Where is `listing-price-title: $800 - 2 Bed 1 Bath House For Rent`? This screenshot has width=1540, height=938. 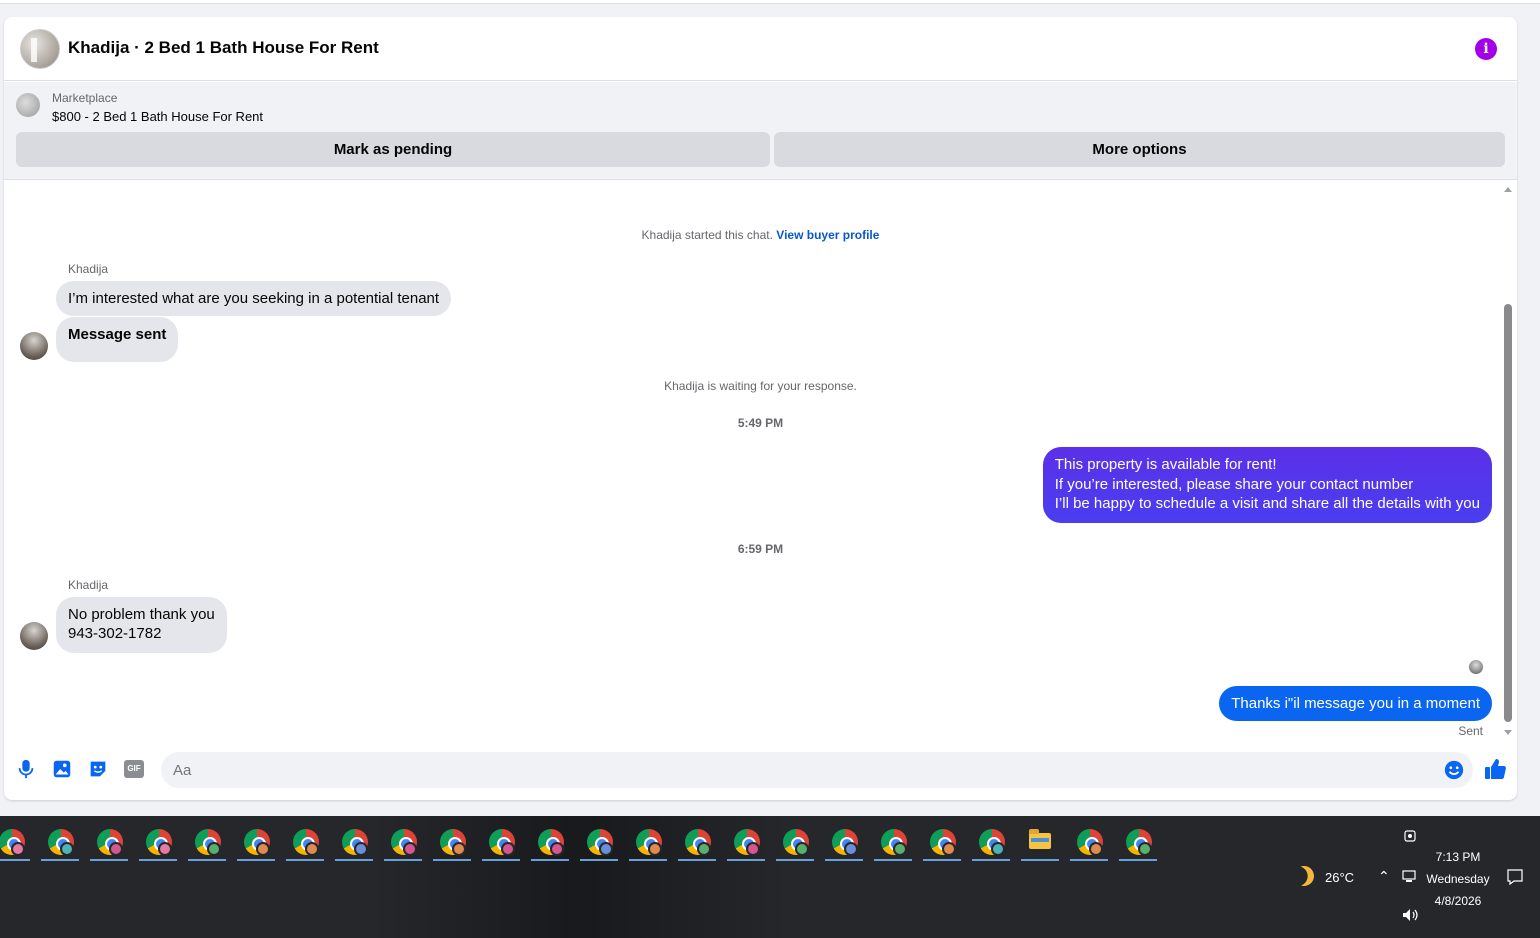 listing-price-title: $800 - 2 Bed 1 Bath House For Rent is located at coordinates (157, 116).